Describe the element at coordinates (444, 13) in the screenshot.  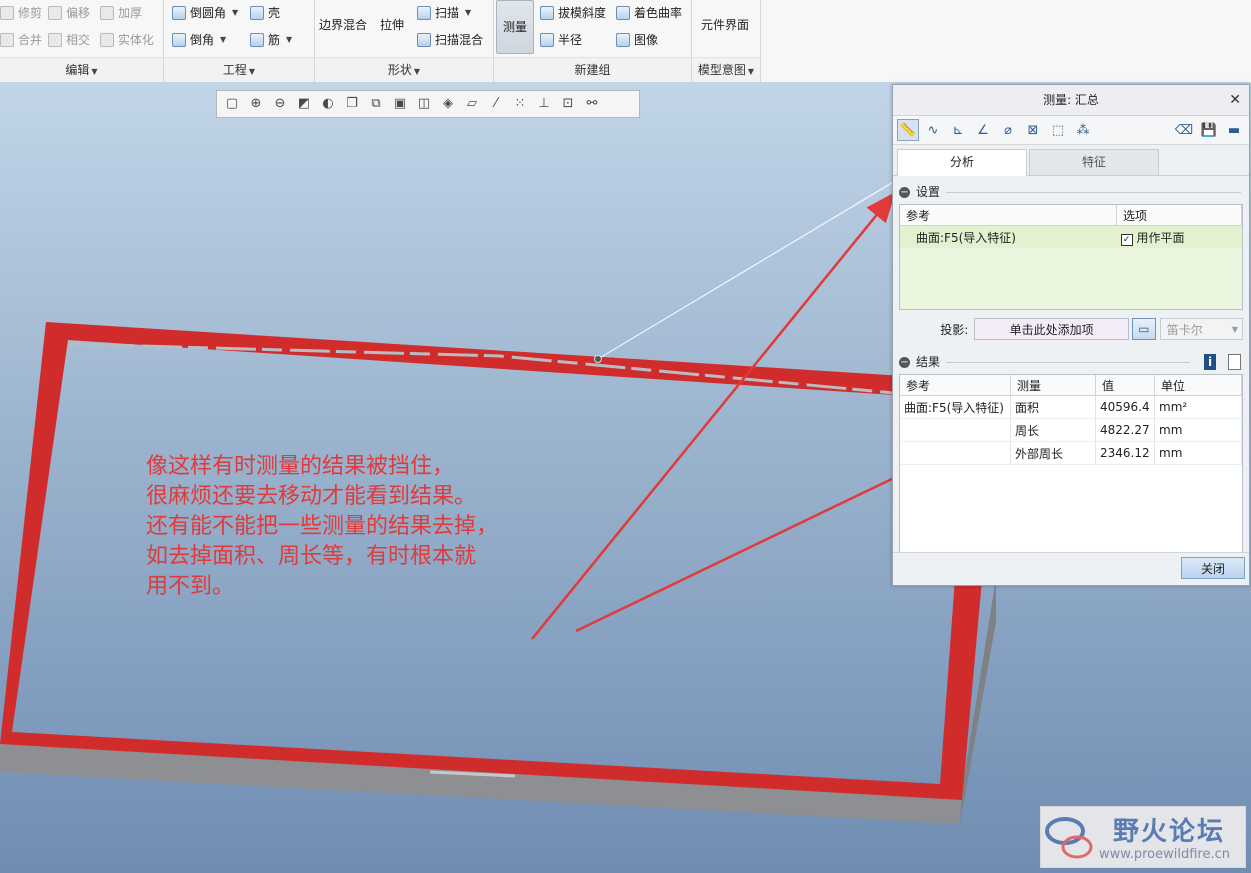
I see `sweep-button: 扫描 ▼` at that location.